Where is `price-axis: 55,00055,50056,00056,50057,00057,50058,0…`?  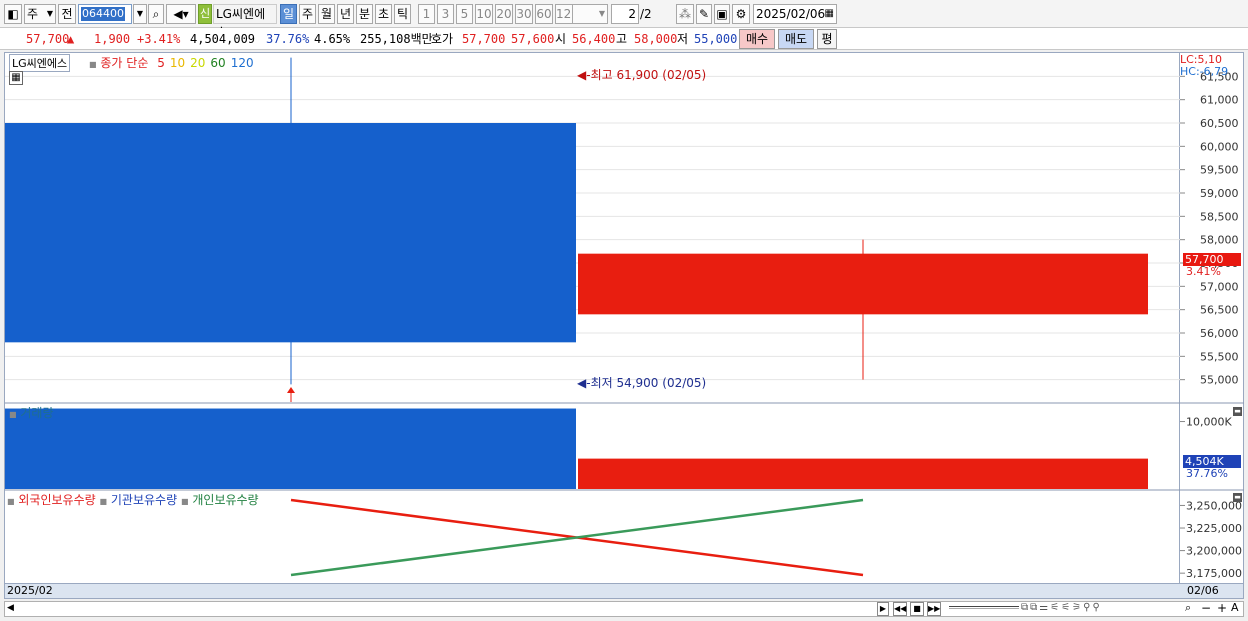
price-axis: 55,00055,50056,00056,50057,00057,50058,0… is located at coordinates (1212, 318).